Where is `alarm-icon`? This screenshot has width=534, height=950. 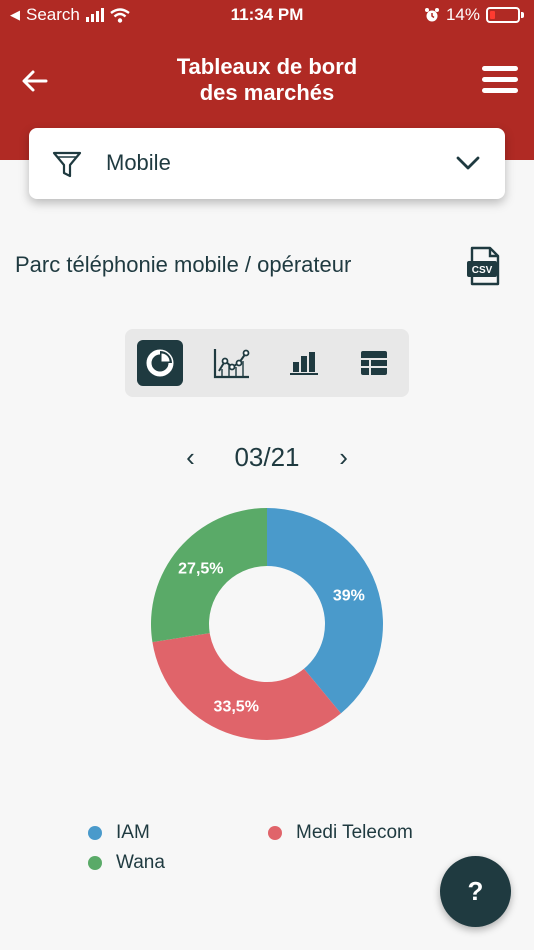
alarm-icon is located at coordinates (431, 15).